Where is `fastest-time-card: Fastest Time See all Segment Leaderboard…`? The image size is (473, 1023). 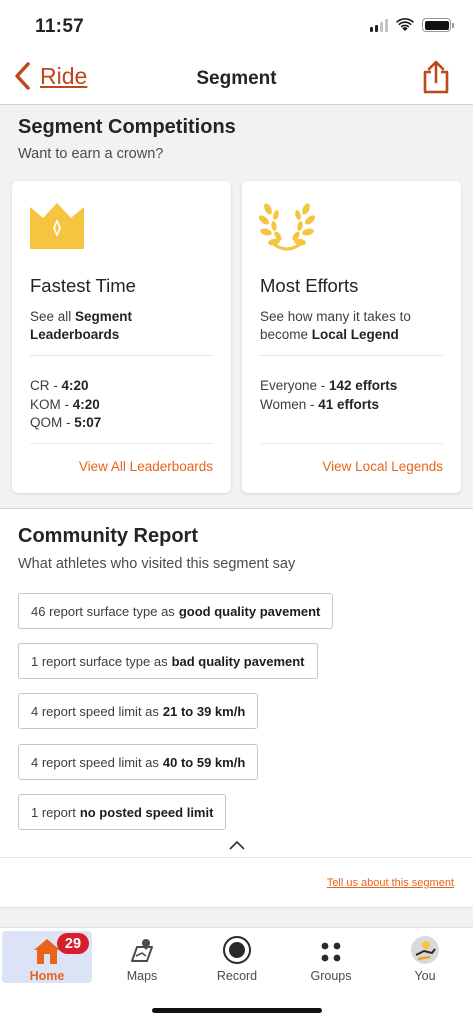
fastest-time-card: Fastest Time See all Segment Leaderboard… is located at coordinates (121, 337).